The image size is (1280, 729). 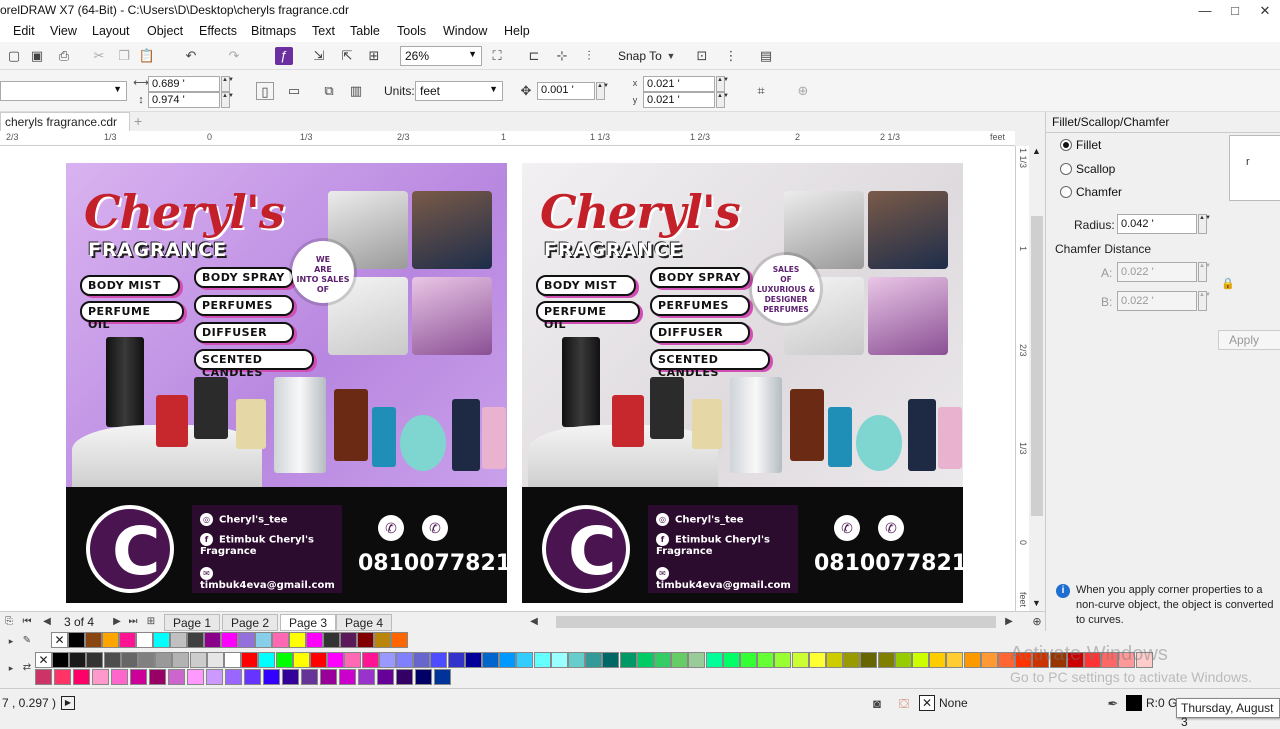 What do you see at coordinates (329, 91) in the screenshot?
I see `all-pages-icon: ⧉` at bounding box center [329, 91].